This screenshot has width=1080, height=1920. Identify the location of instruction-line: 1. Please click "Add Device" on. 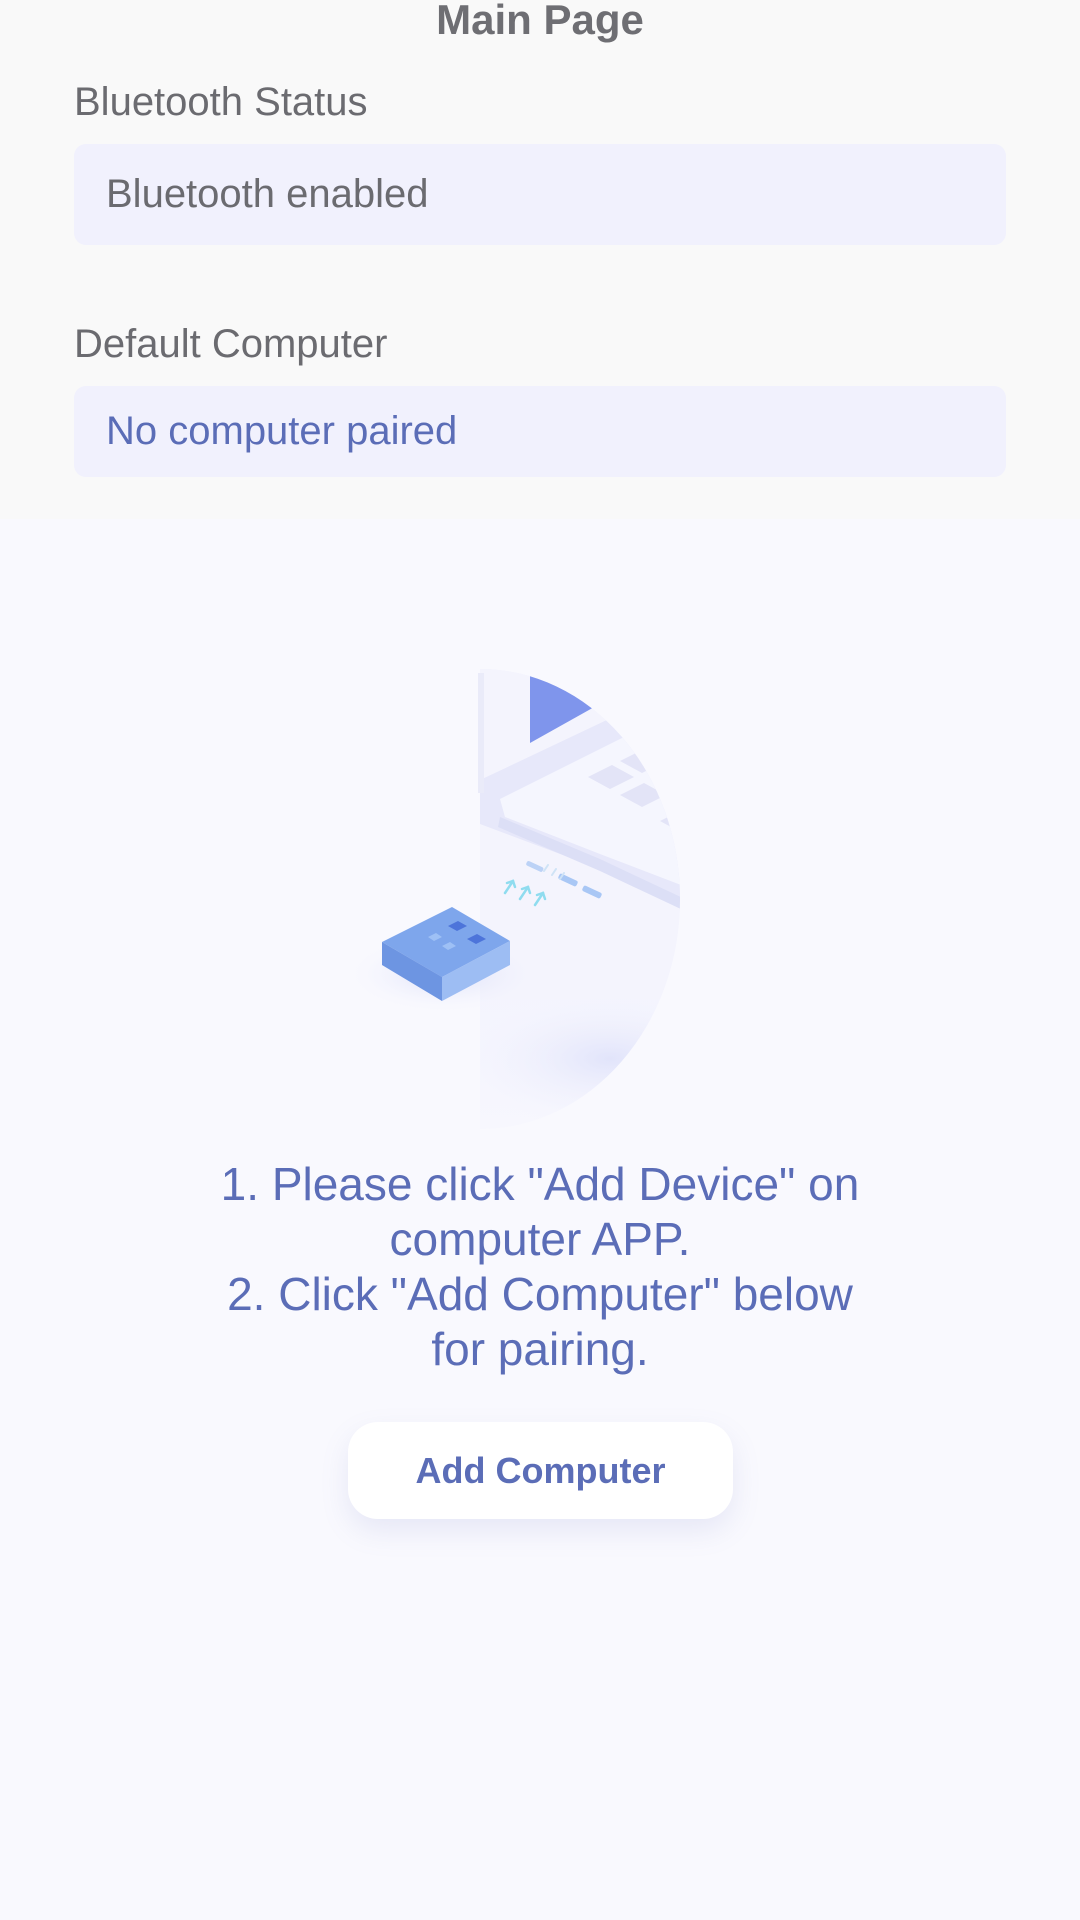
(540, 1184).